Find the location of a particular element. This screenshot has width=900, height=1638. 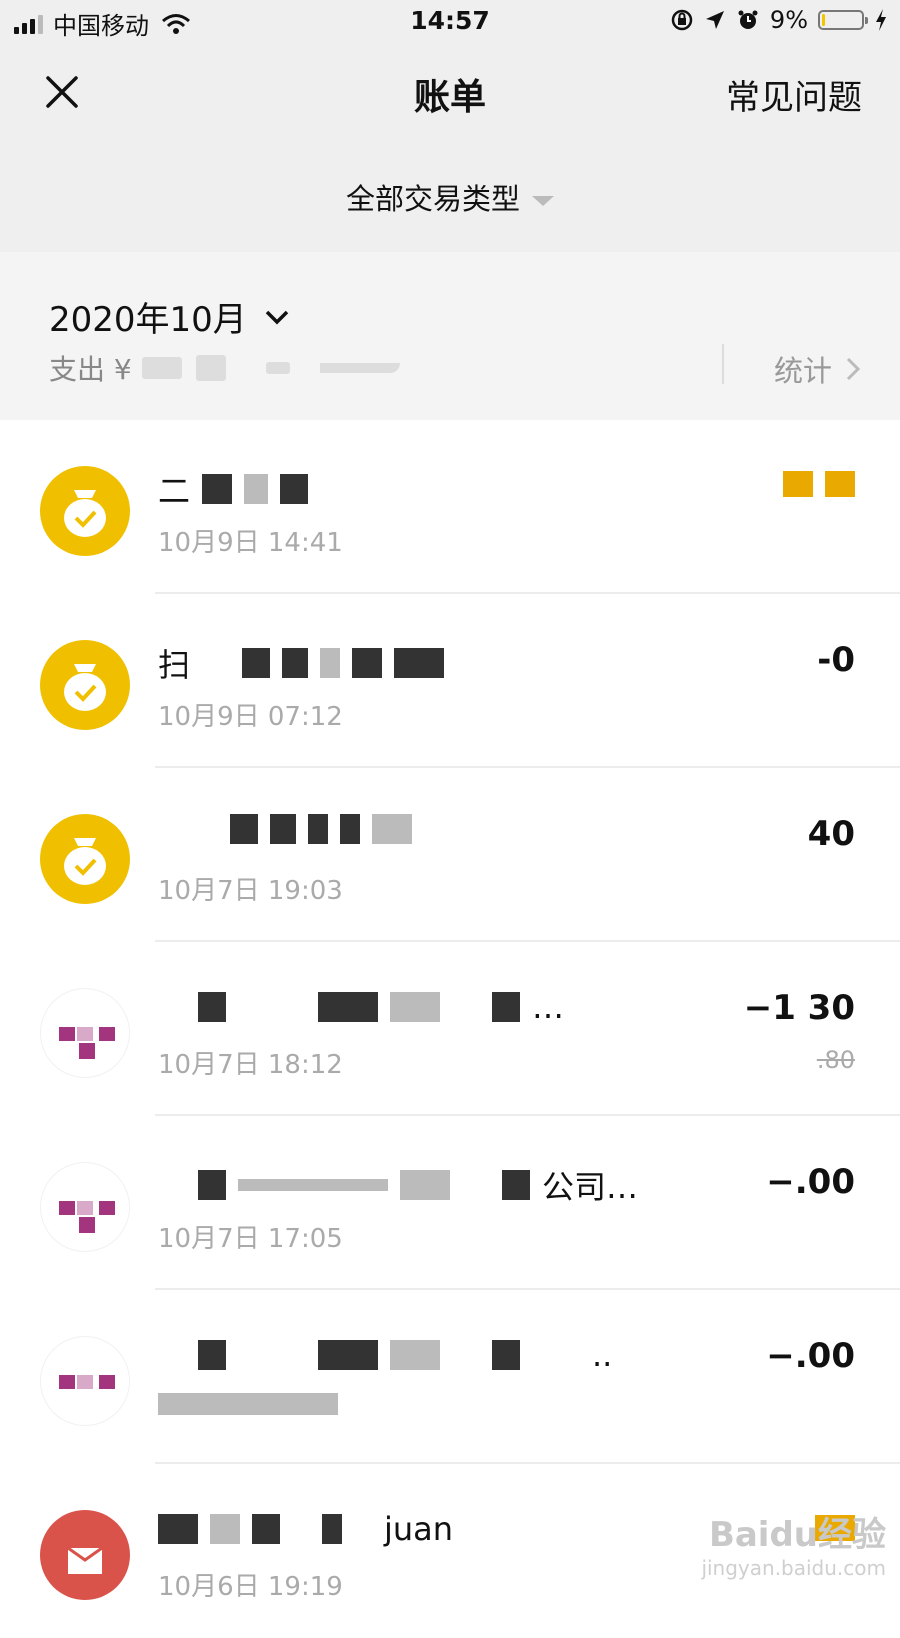

watermark: Baidu经验 jingyan.baidu.com is located at coordinates (793, 1543).